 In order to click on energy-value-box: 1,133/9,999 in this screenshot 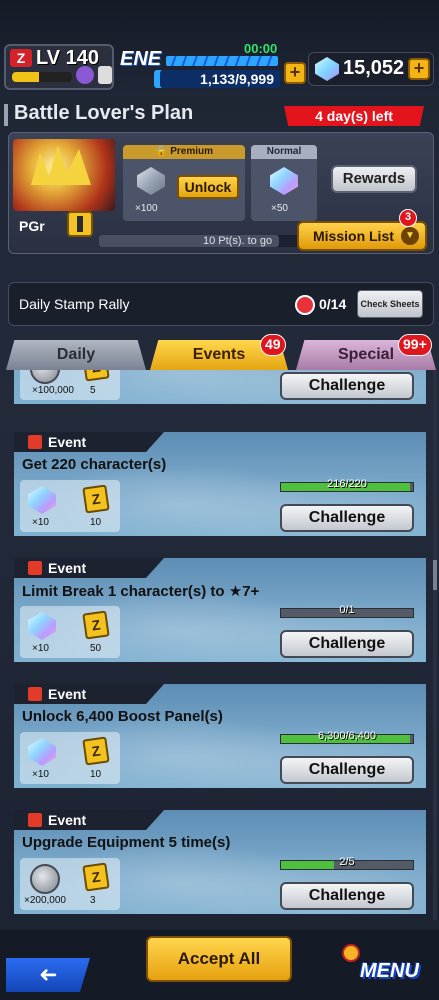, I will do `click(220, 79)`.